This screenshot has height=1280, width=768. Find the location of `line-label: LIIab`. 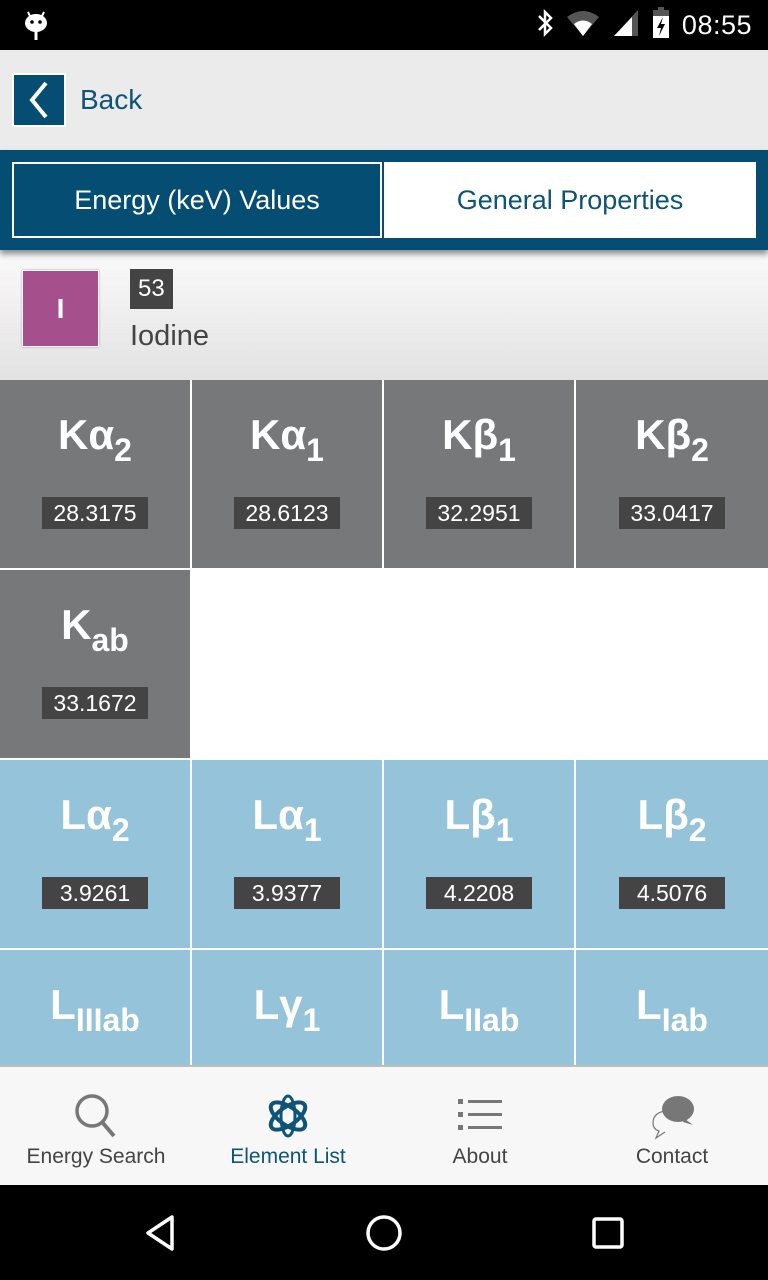

line-label: LIIab is located at coordinates (479, 1009).